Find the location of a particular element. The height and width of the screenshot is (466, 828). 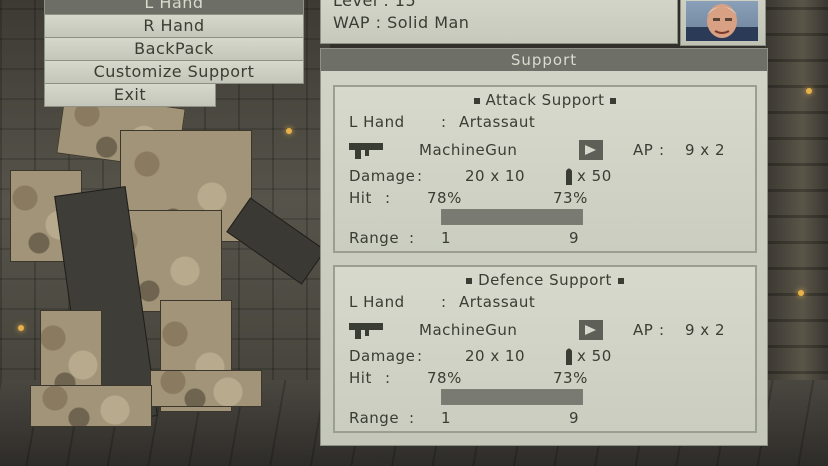

defence-support-title: Defence Support is located at coordinates (545, 280).